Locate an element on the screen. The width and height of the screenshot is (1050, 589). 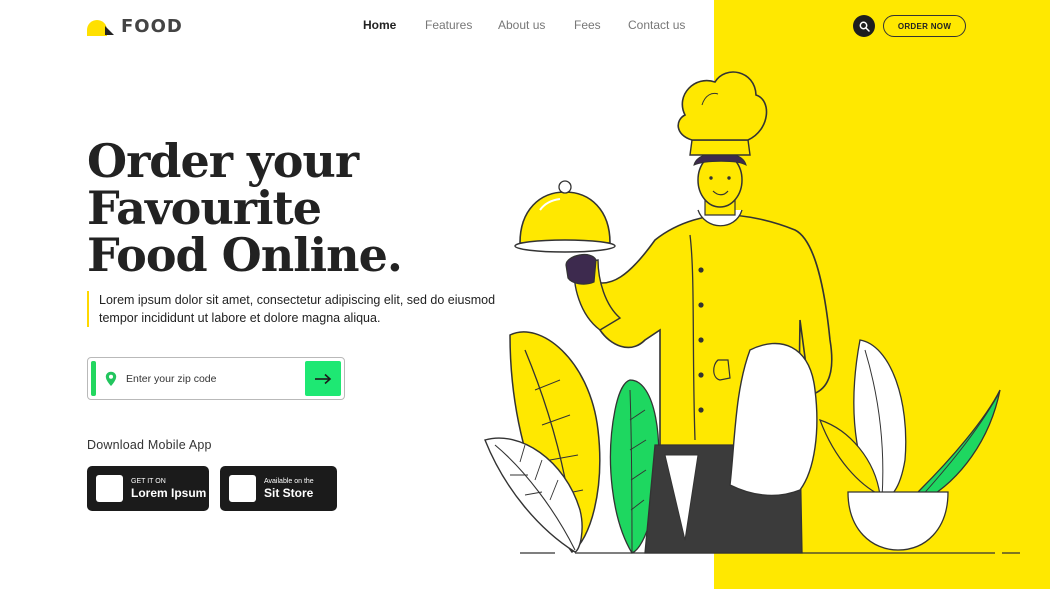
store-caption: Available on the is located at coordinates (289, 481).